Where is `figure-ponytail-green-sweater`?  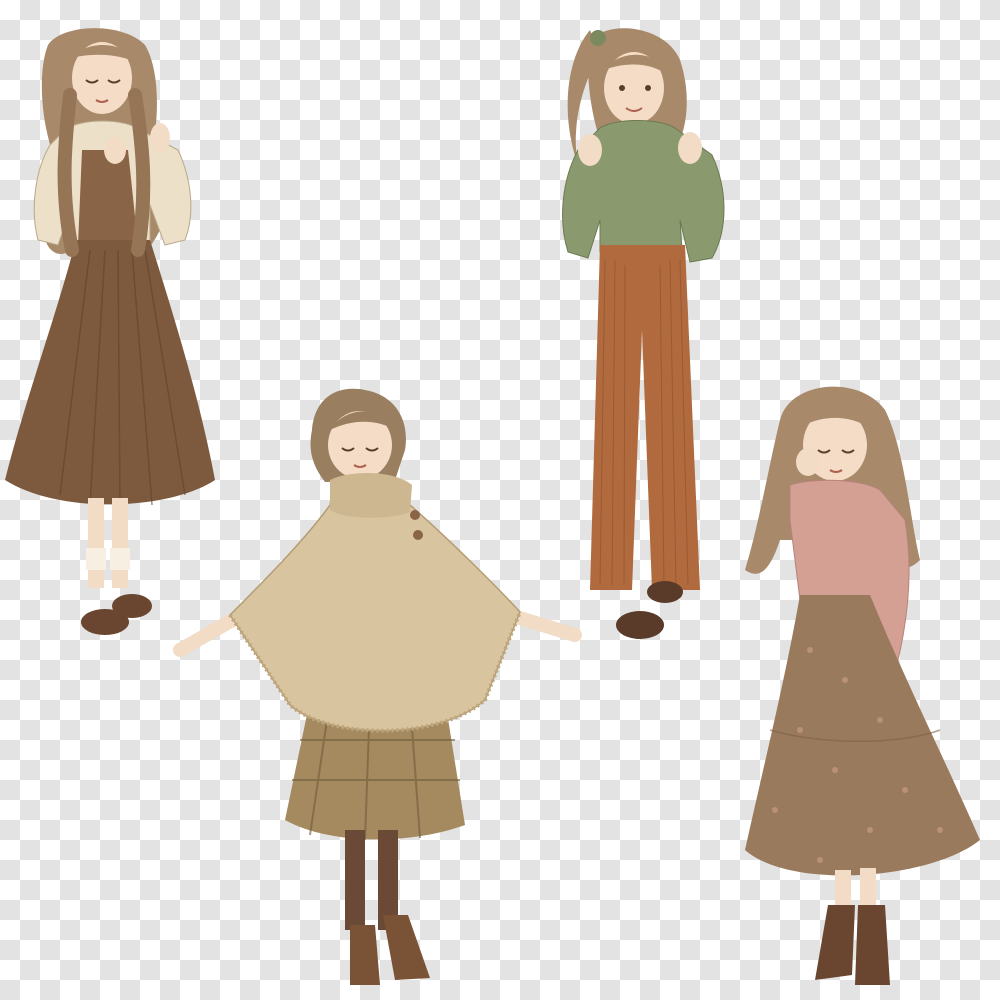 figure-ponytail-green-sweater is located at coordinates (643, 333).